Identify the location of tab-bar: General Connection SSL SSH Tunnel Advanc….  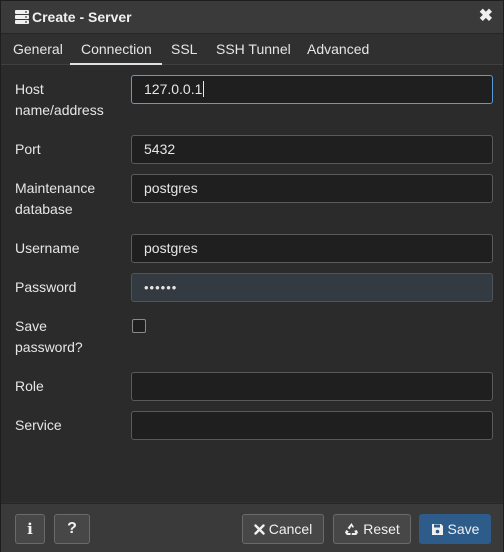
(252, 50).